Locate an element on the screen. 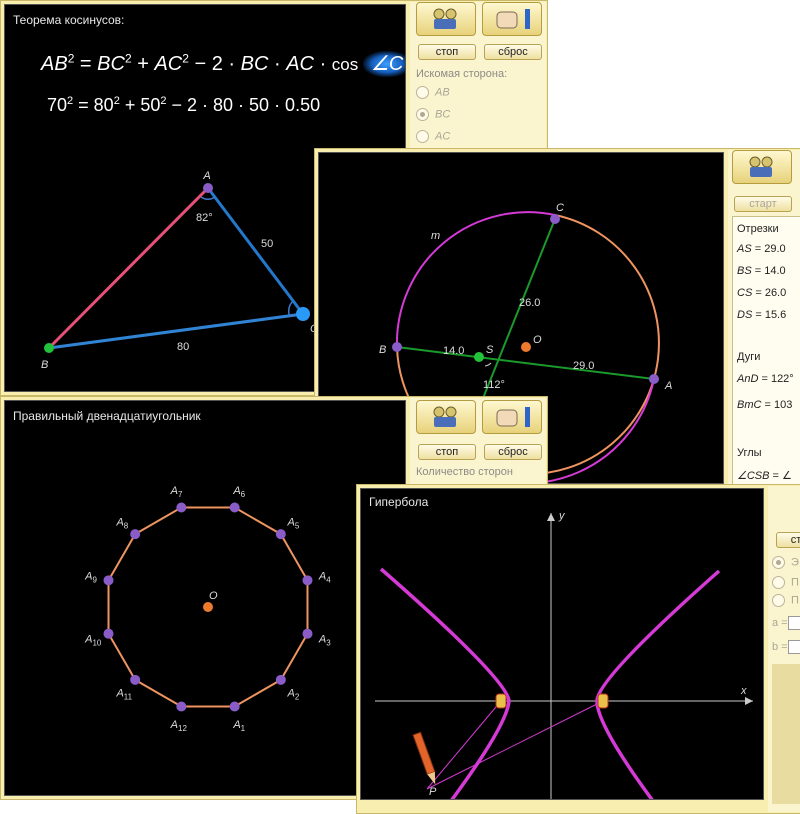 This screenshot has height=814, width=800. segment-value: = 26.0 is located at coordinates (771, 293).